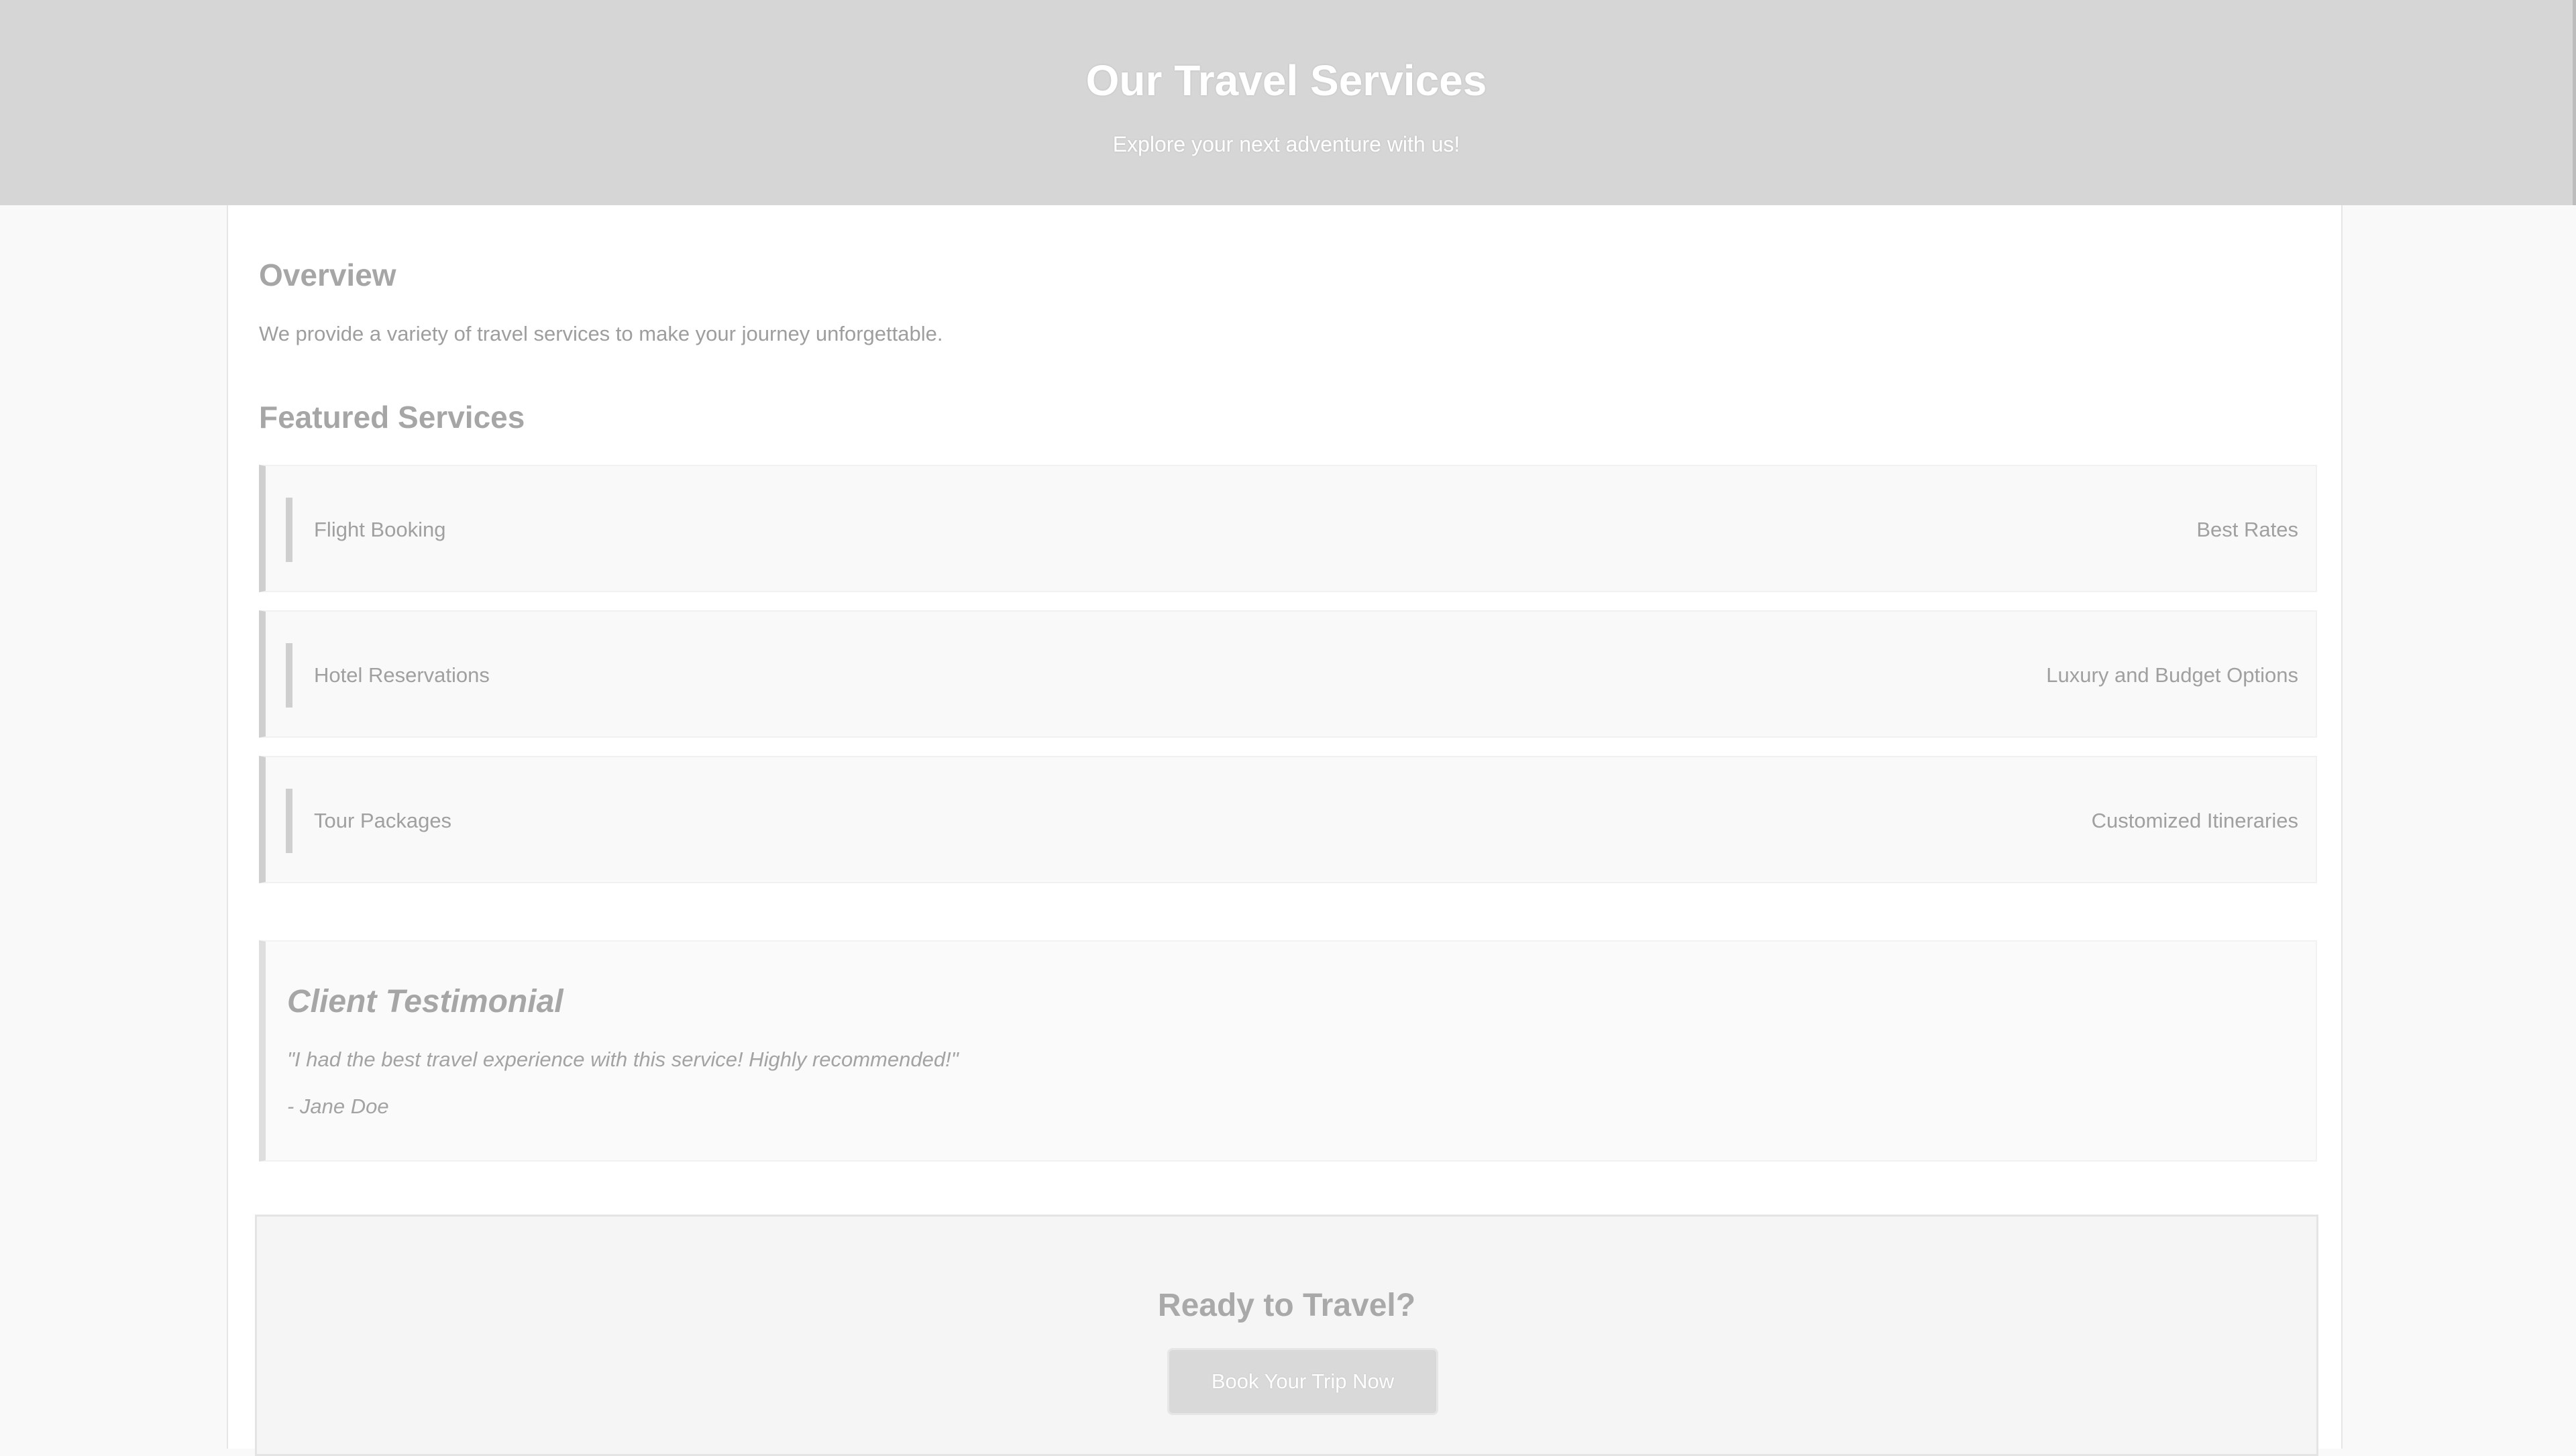  Describe the element at coordinates (383, 820) in the screenshot. I see `service-name: Tour Packages` at that location.